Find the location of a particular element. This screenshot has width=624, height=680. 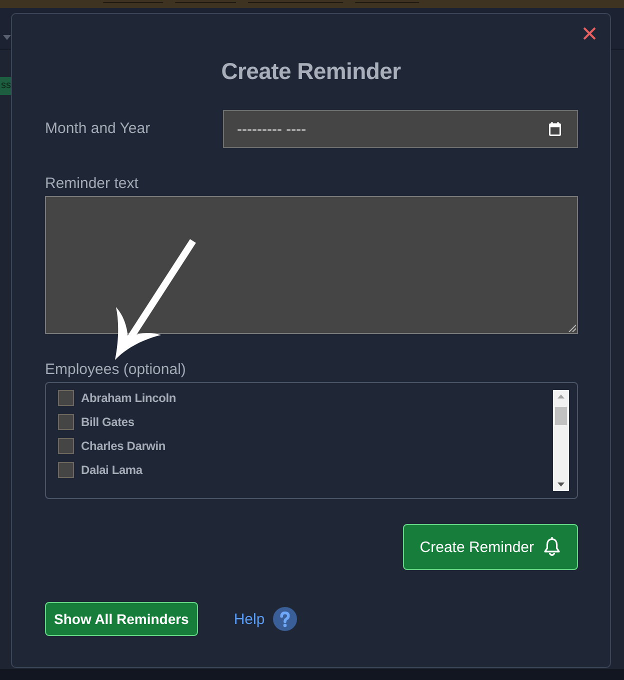

field-label: Reminder text is located at coordinates (91, 184).